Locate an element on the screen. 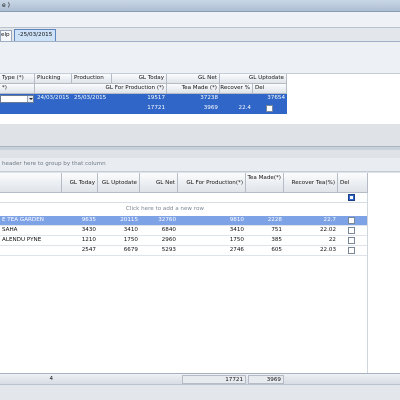 The height and width of the screenshot is (400, 400). gl-today-value: 19517 is located at coordinates (139, 98).